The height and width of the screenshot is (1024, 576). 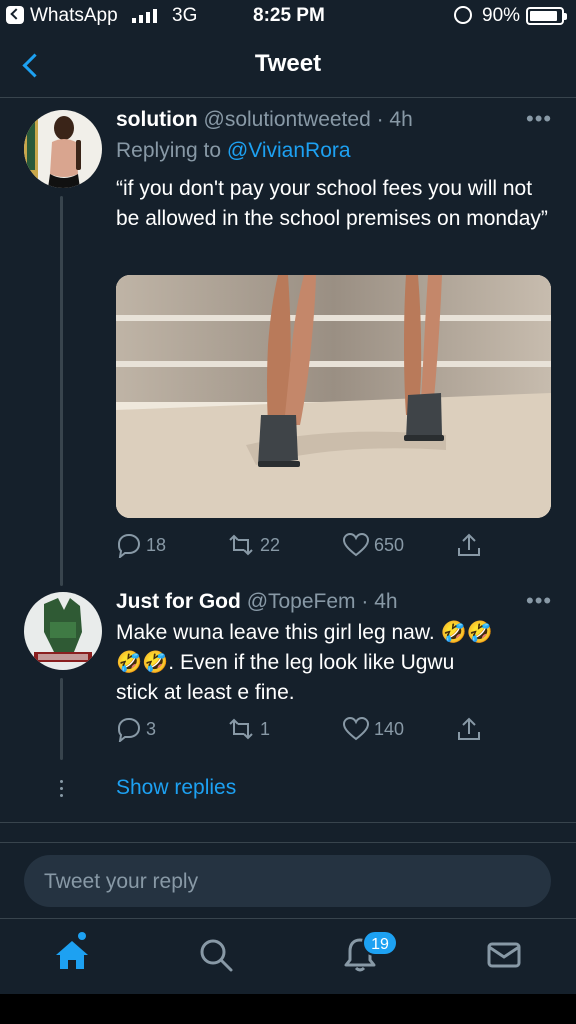 I want to click on retweet-count: 1, so click(x=265, y=728).